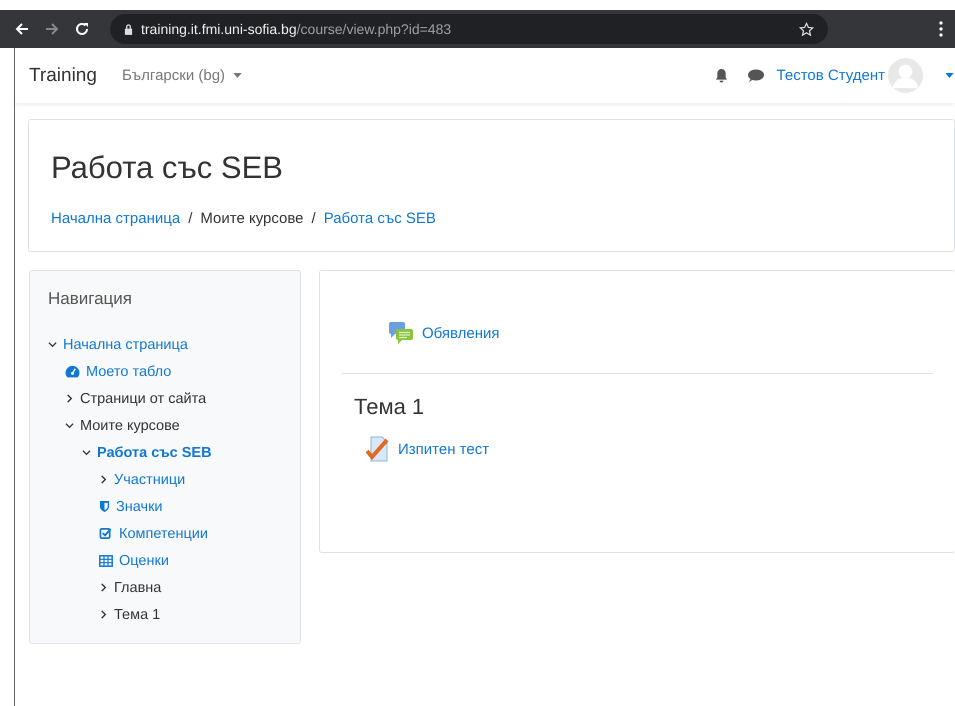 This screenshot has width=955, height=706. What do you see at coordinates (380, 218) in the screenshot?
I see `breadcrumb-item: Работа със SEB` at bounding box center [380, 218].